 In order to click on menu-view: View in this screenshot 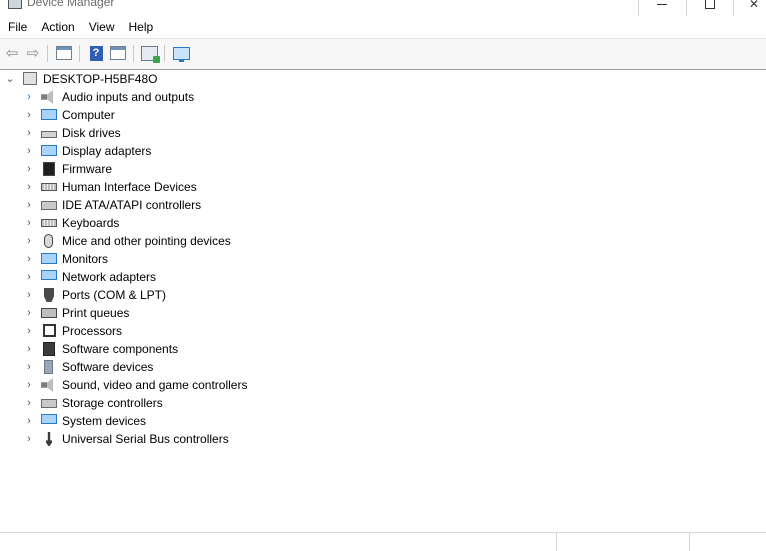, I will do `click(102, 27)`.